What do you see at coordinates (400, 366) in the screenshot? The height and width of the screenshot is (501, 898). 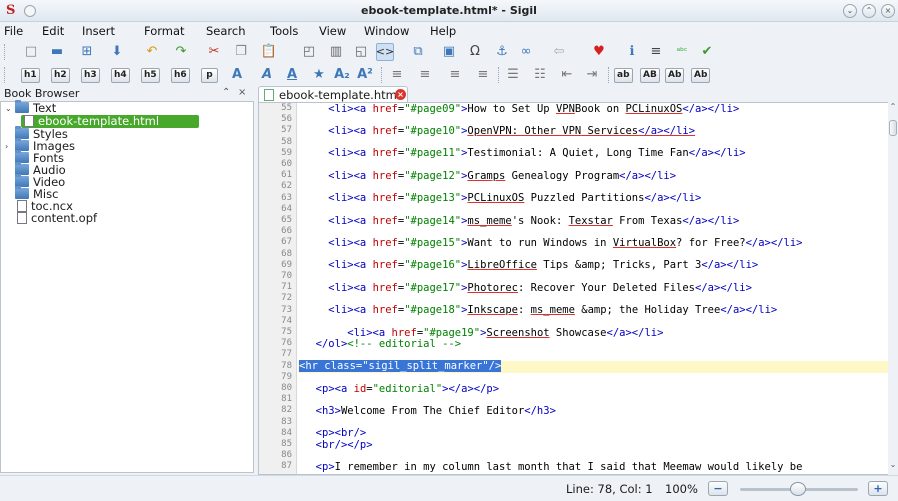 I see `code-line: <hr class="sigil_split_marker"/>` at bounding box center [400, 366].